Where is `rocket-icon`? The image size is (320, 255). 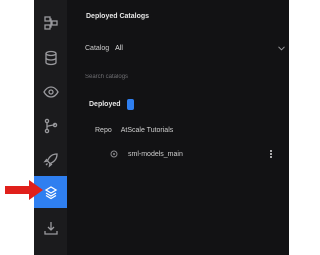
rocket-icon is located at coordinates (50, 160).